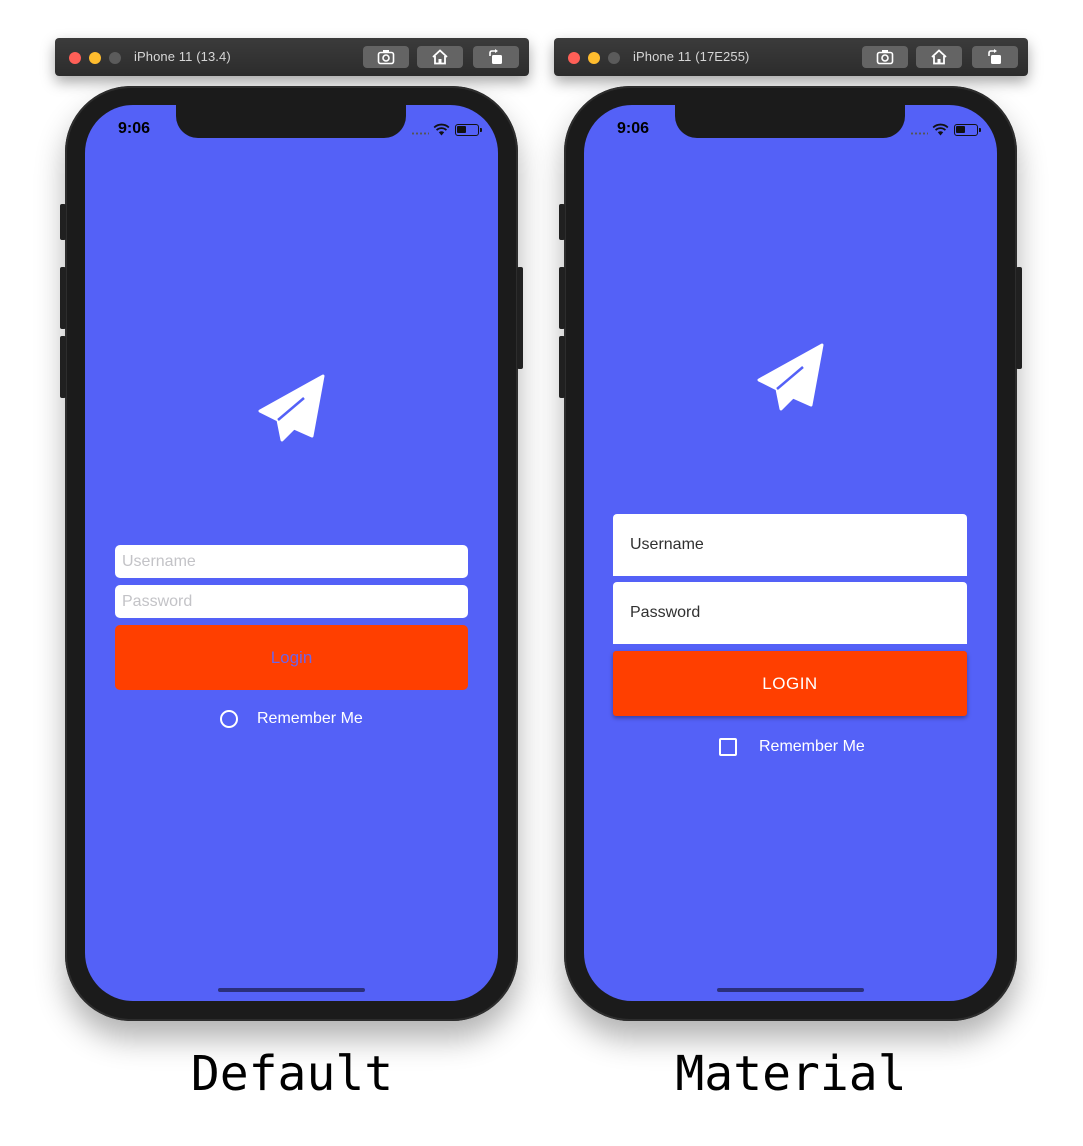 The image size is (1083, 1146). I want to click on device-title: iPhone 11 (17E255), so click(691, 56).